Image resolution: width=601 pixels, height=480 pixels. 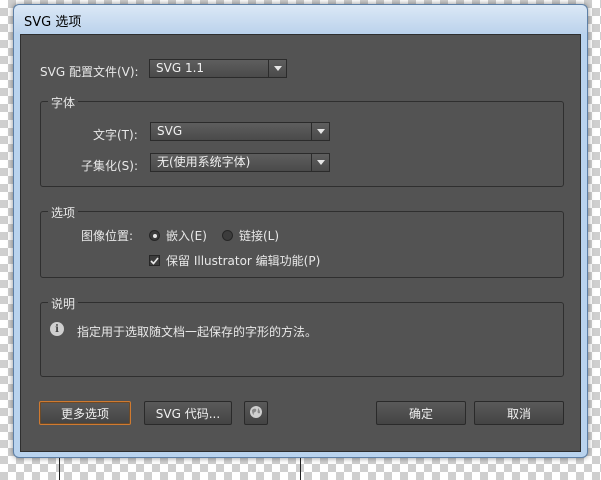 I want to click on dialog-title: SVG 选项, so click(x=53, y=22).